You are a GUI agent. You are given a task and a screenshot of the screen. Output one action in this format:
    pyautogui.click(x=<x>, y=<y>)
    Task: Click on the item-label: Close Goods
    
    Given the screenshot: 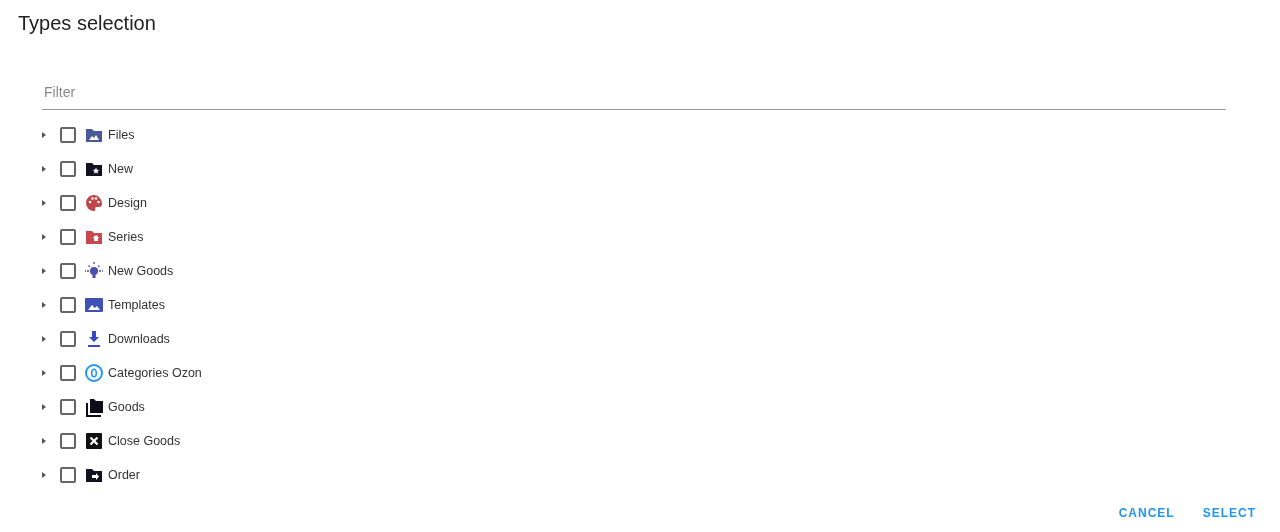 What is the action you would take?
    pyautogui.click(x=144, y=441)
    